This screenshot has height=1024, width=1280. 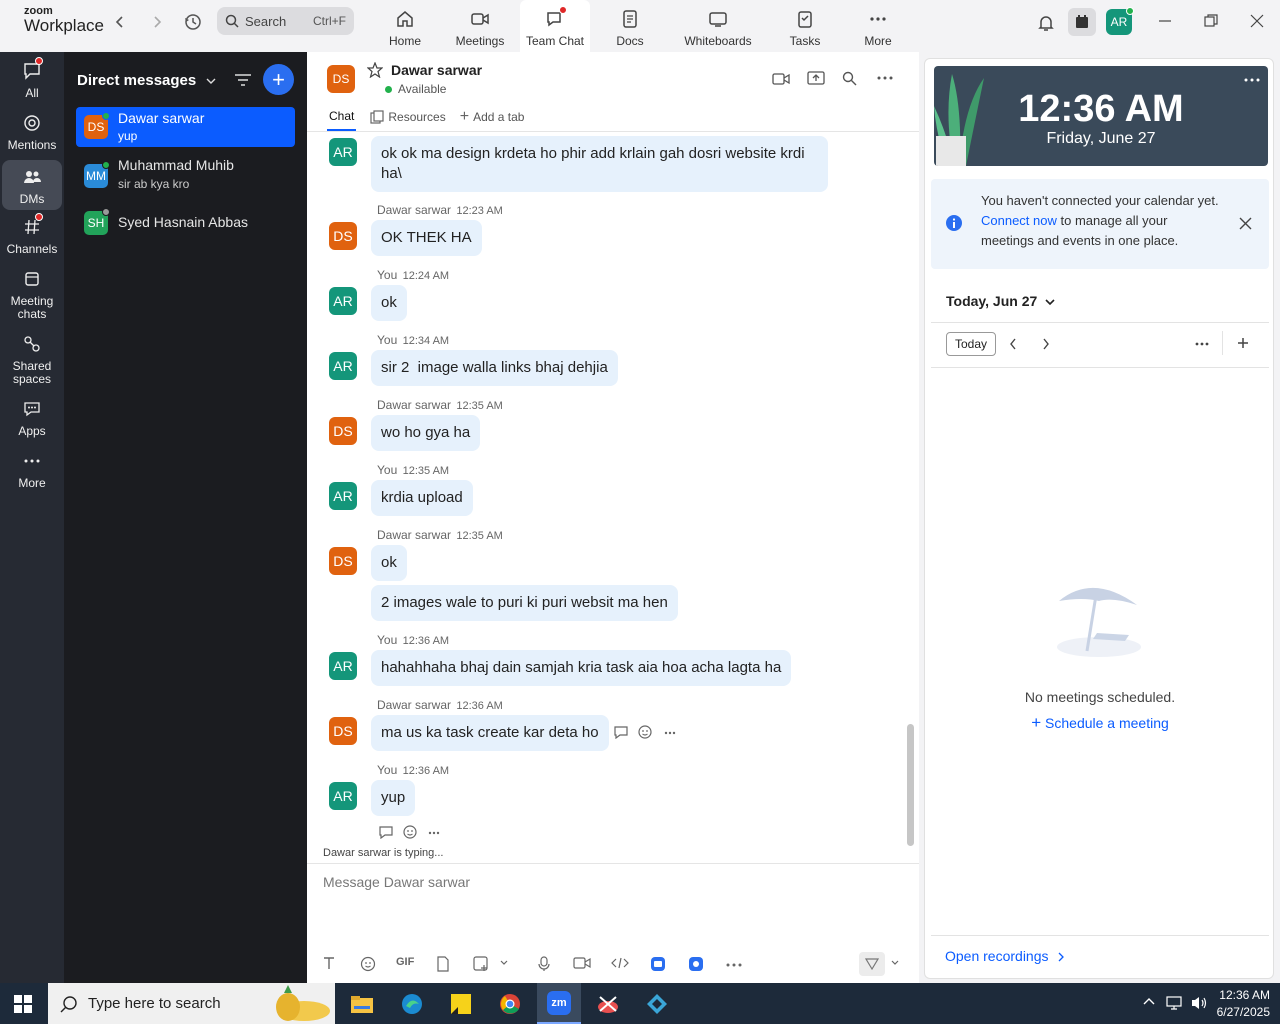 I want to click on chrome-icon, so click(x=510, y=1003).